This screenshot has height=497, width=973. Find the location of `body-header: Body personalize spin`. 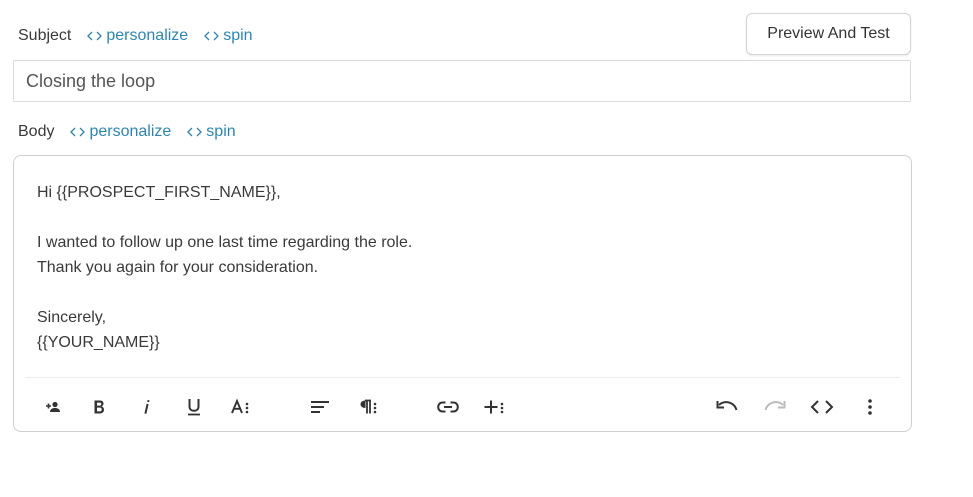

body-header: Body personalize spin is located at coordinates (127, 132).